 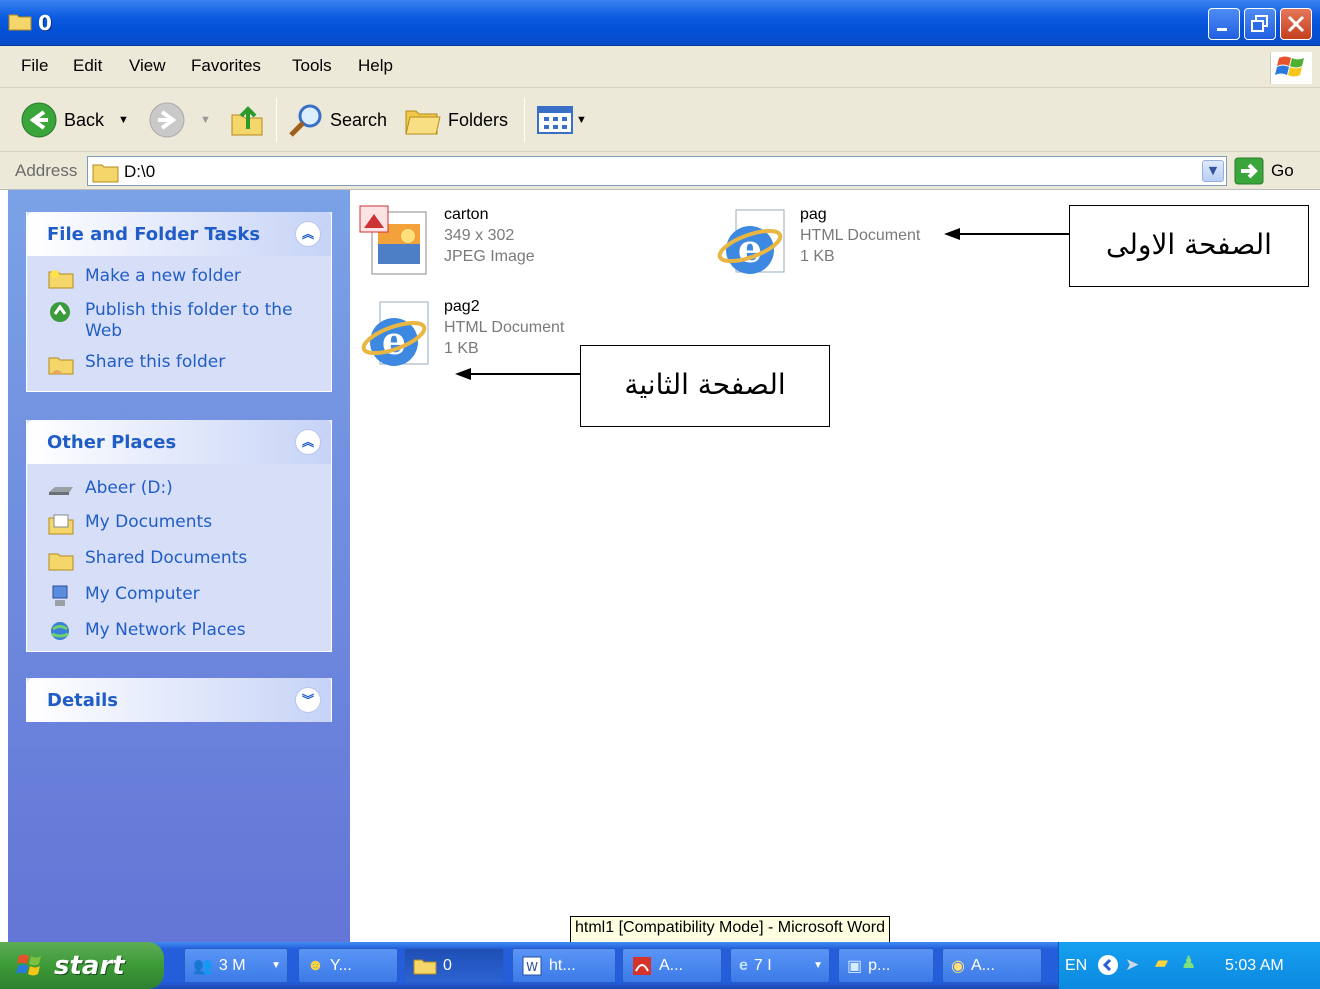 I want to click on tray-chevron-icon, so click(x=1108, y=965).